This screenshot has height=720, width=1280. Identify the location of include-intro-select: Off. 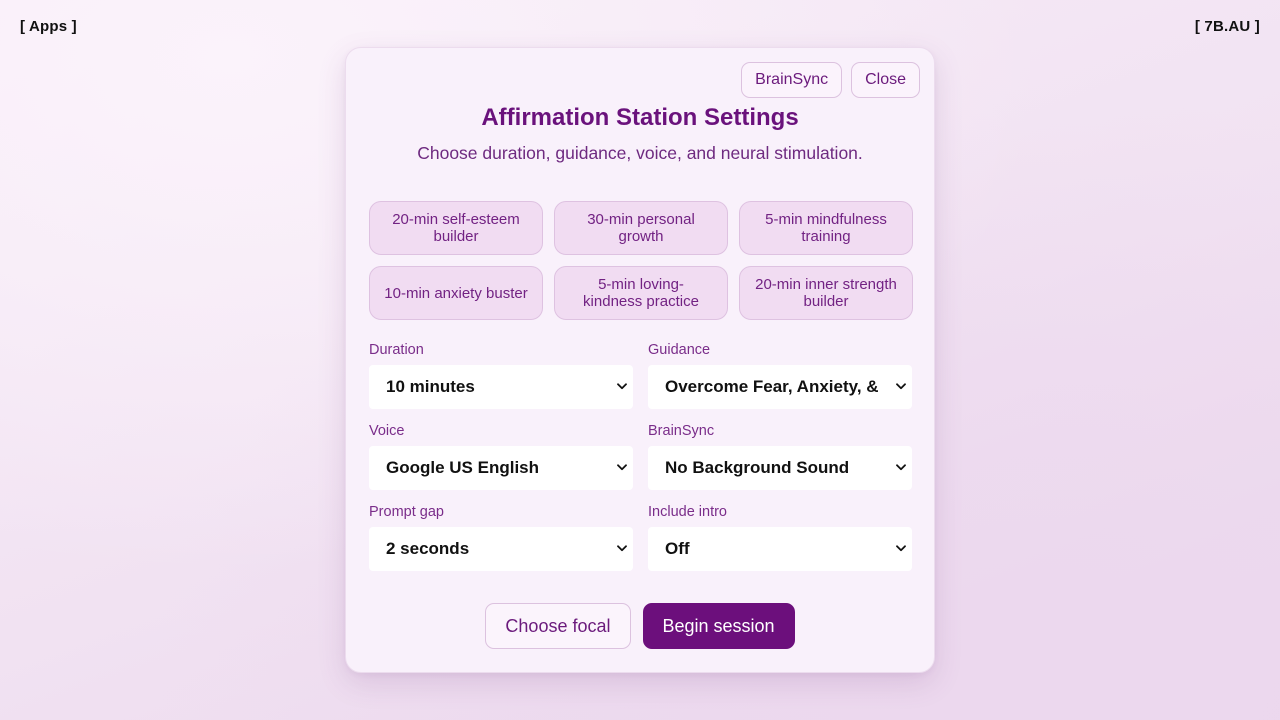
(780, 549).